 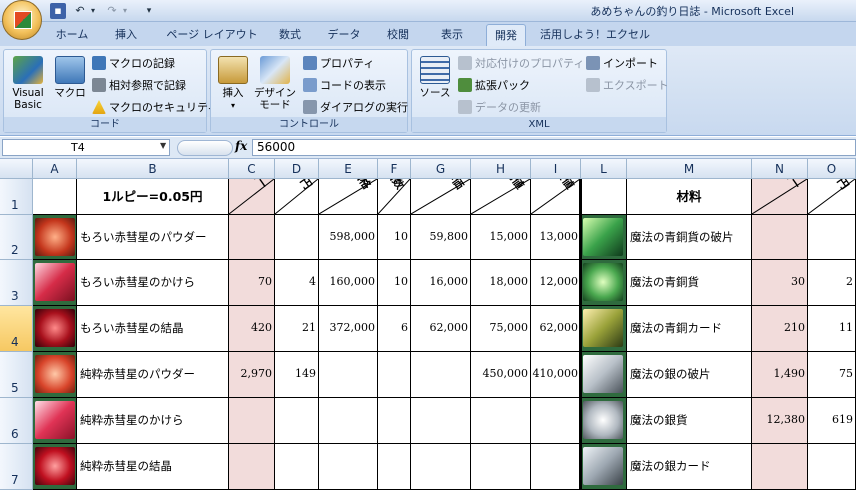 What do you see at coordinates (16, 283) in the screenshot?
I see `row-header-3: 3` at bounding box center [16, 283].